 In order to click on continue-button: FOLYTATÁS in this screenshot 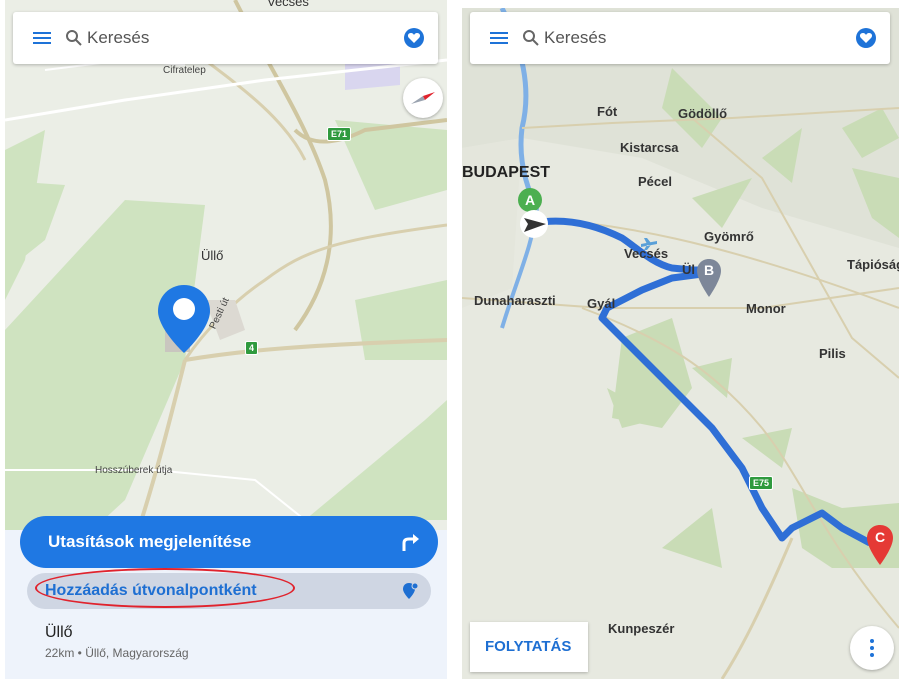, I will do `click(529, 647)`.